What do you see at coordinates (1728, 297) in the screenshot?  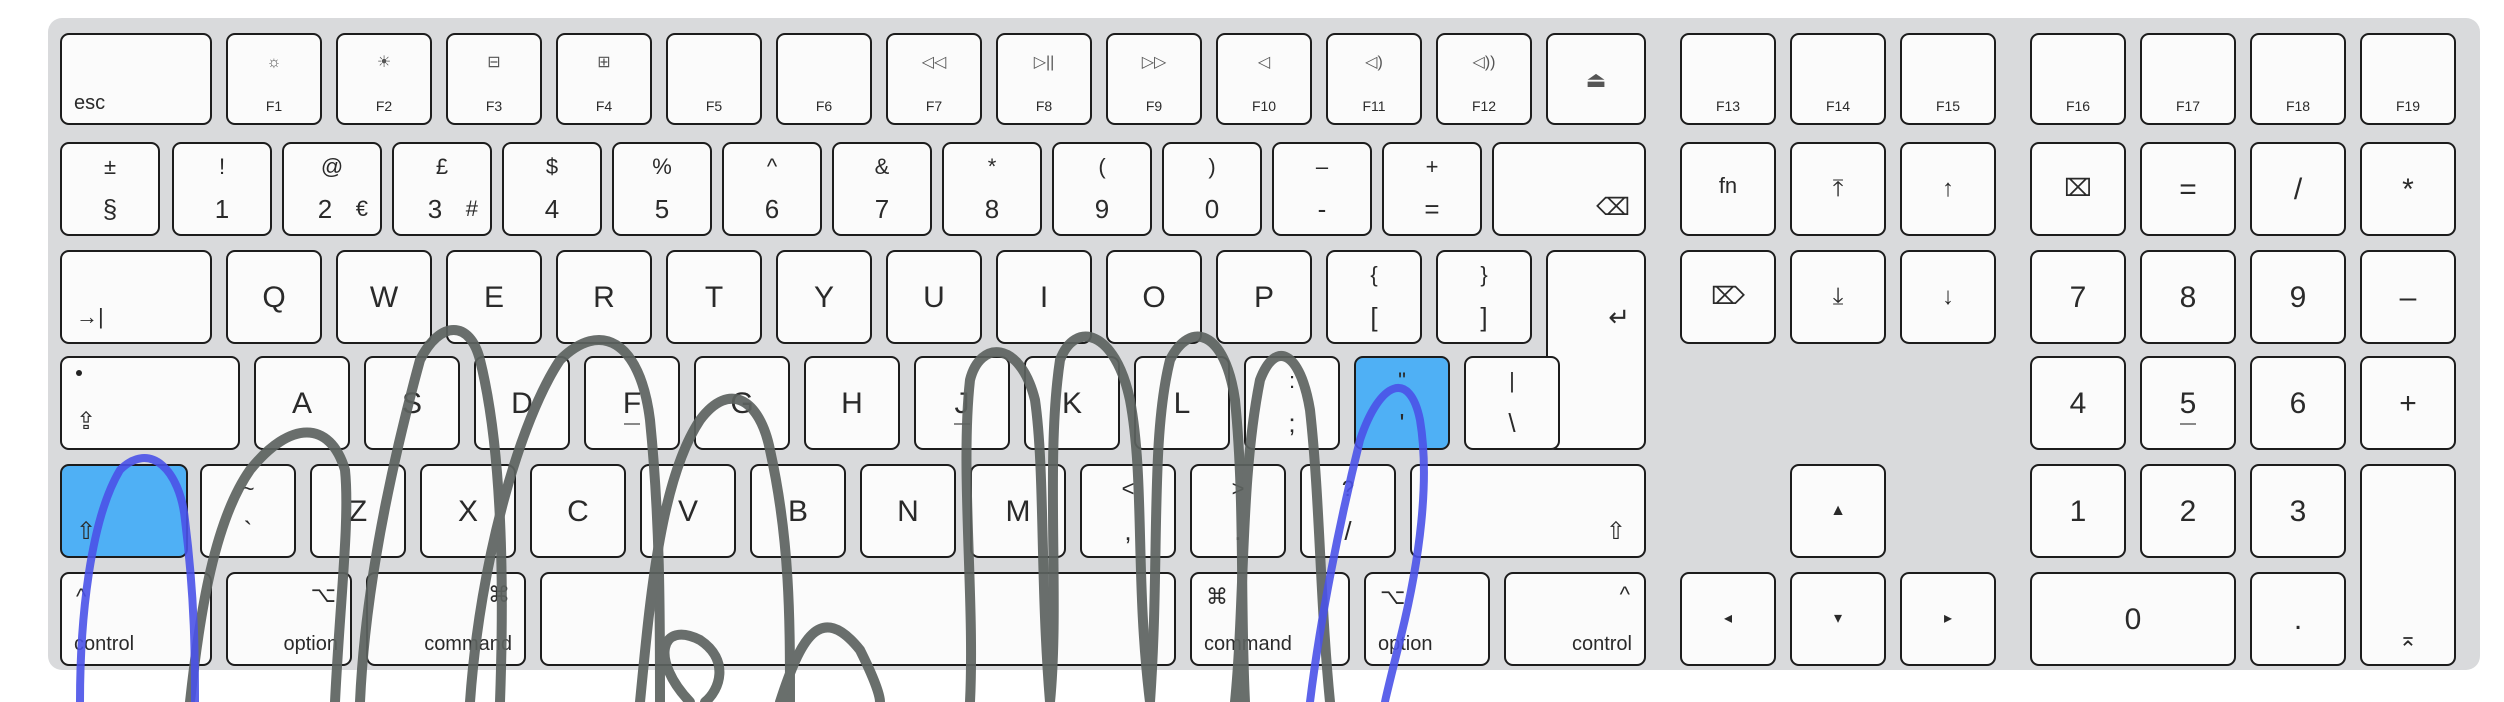 I see `key-fwd-delete: ⌦` at bounding box center [1728, 297].